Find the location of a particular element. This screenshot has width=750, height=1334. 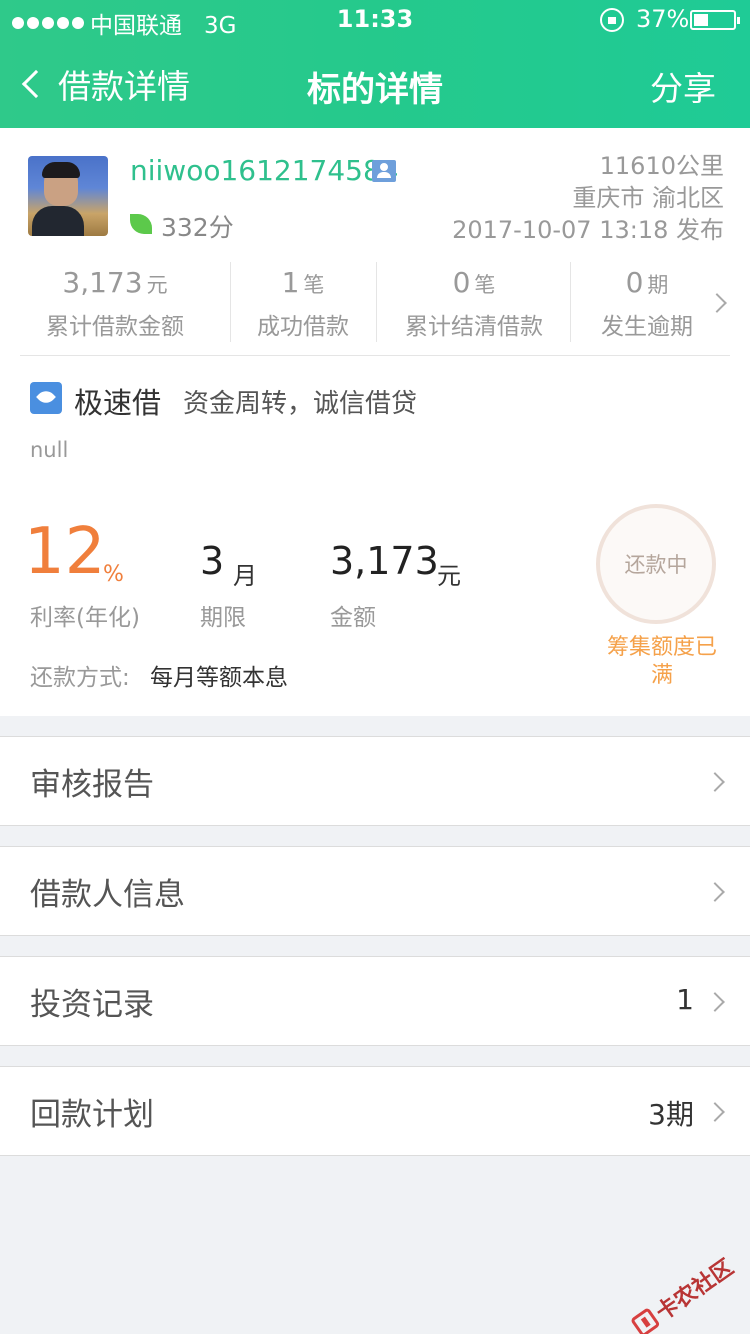

location-label: 重庆市 渝北区 is located at coordinates (648, 198).